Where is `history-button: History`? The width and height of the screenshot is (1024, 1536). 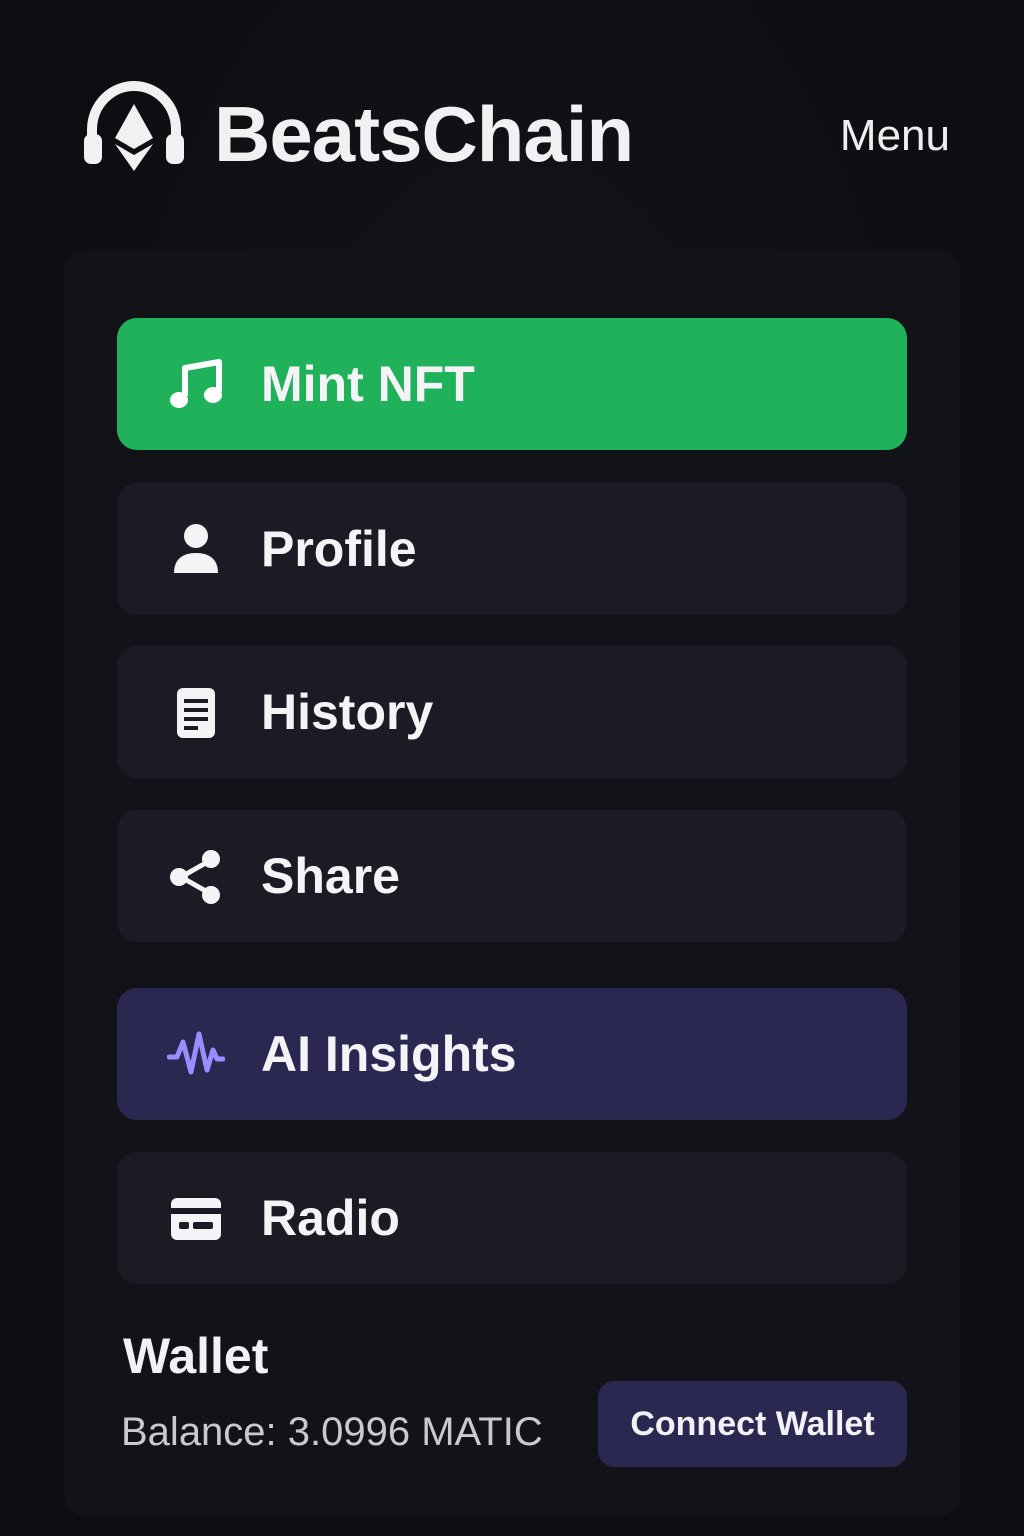 history-button: History is located at coordinates (512, 712).